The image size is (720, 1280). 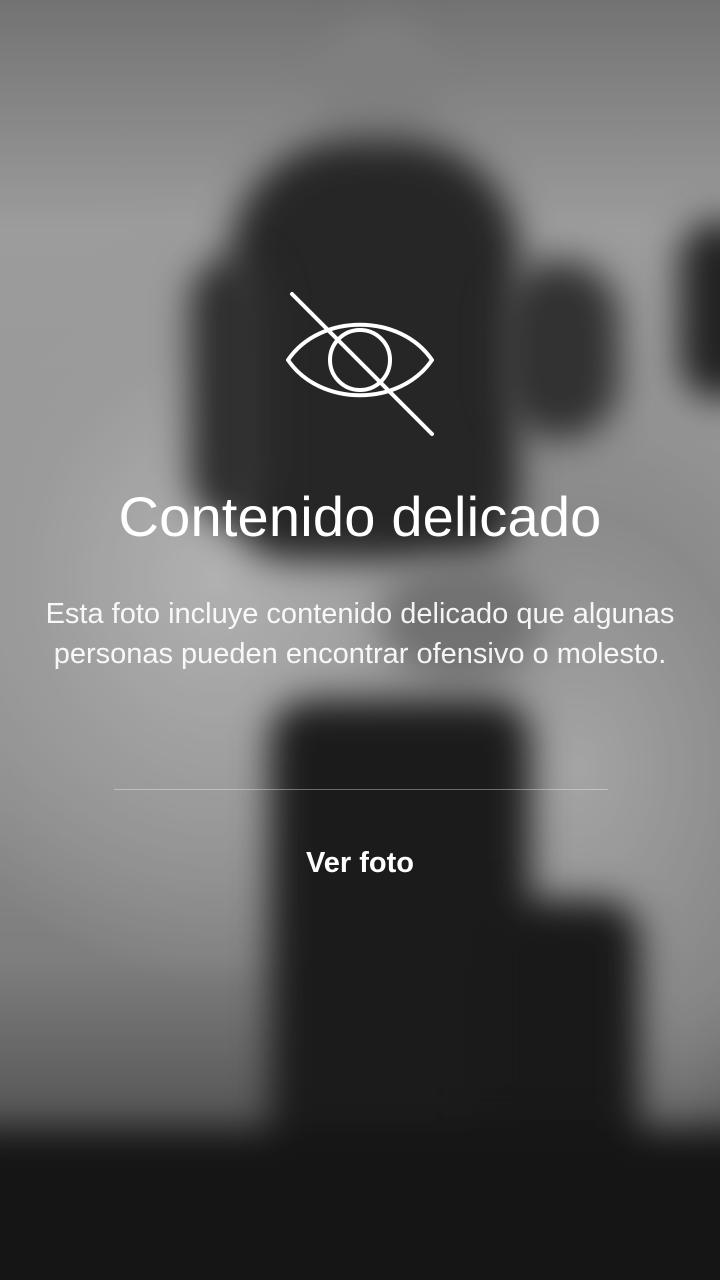 I want to click on view-photo-button: Ver foto, so click(x=360, y=863).